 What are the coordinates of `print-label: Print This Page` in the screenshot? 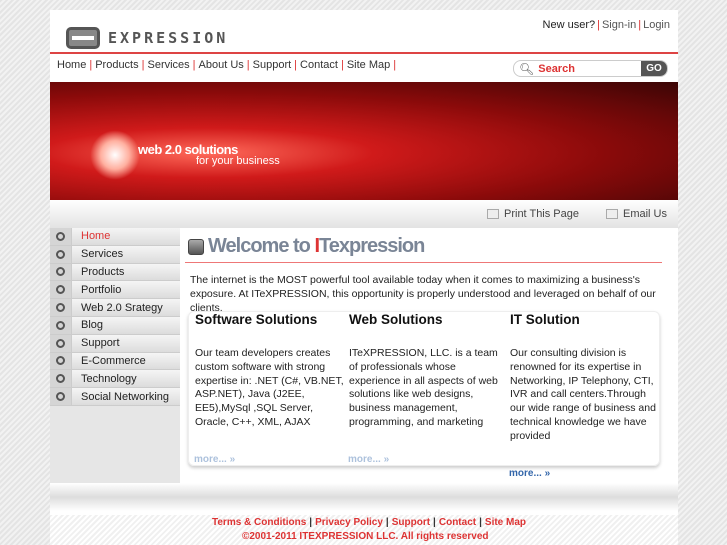 It's located at (542, 214).